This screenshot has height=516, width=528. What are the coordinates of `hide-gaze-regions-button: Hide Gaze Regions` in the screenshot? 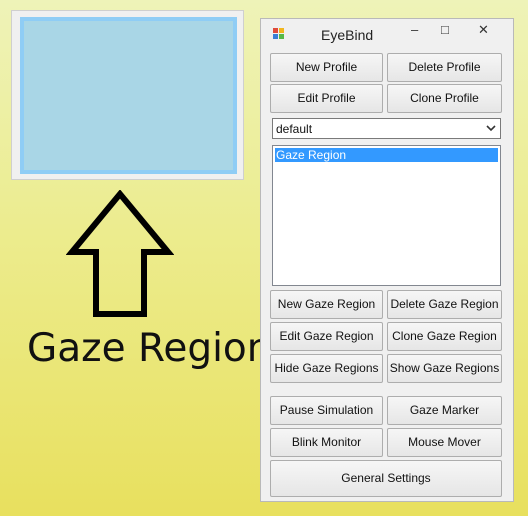 It's located at (326, 368).